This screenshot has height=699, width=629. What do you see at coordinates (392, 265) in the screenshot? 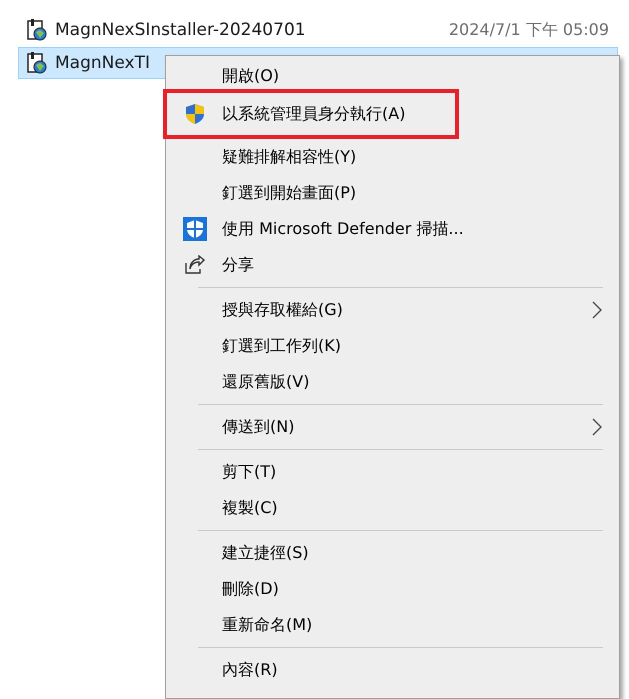
I see `menu-item: 分享` at bounding box center [392, 265].